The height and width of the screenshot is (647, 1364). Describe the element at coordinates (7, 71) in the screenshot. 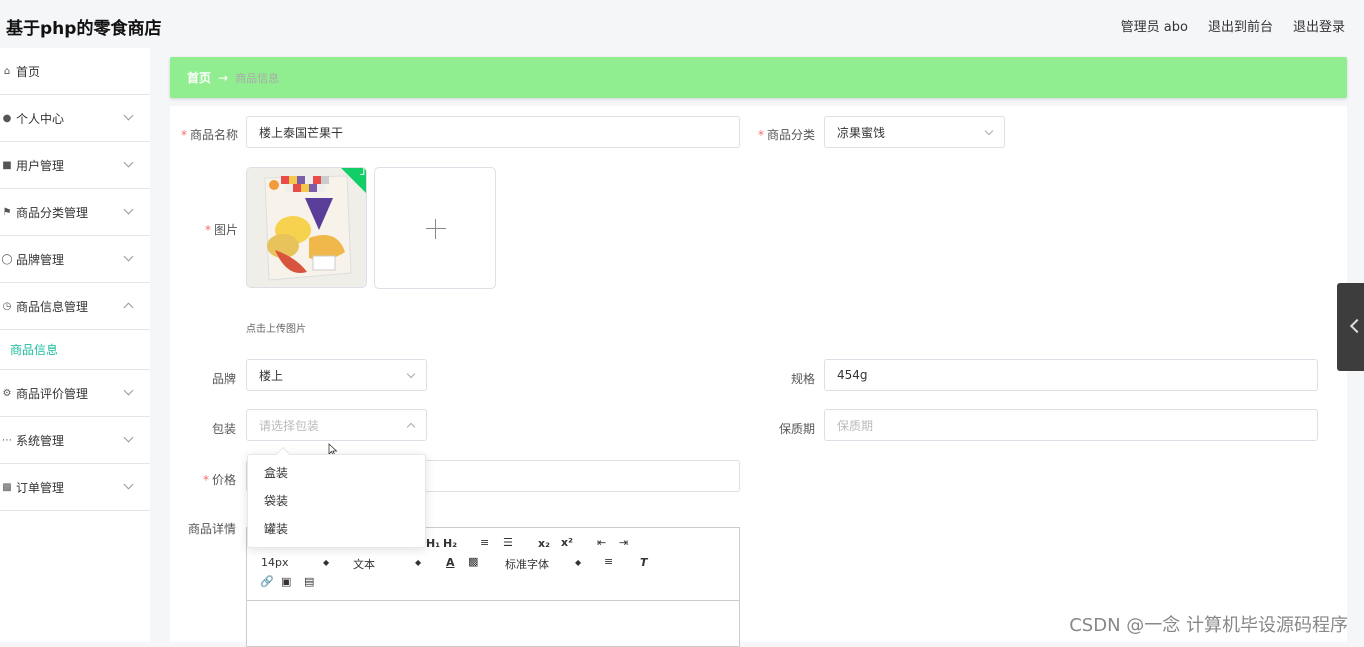

I see `home-icon: ⌂` at that location.